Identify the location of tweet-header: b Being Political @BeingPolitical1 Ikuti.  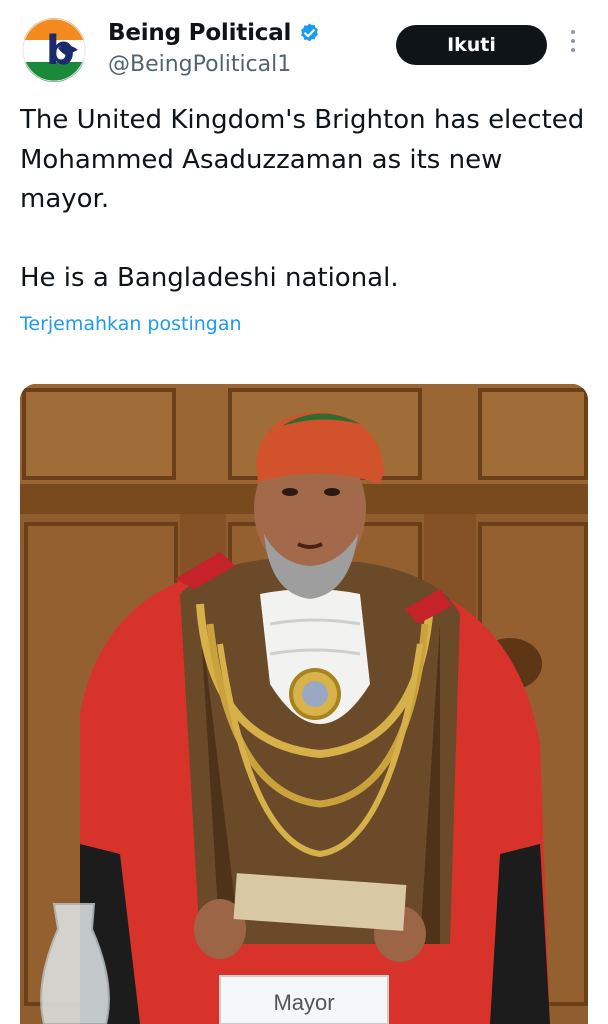
(304, 48).